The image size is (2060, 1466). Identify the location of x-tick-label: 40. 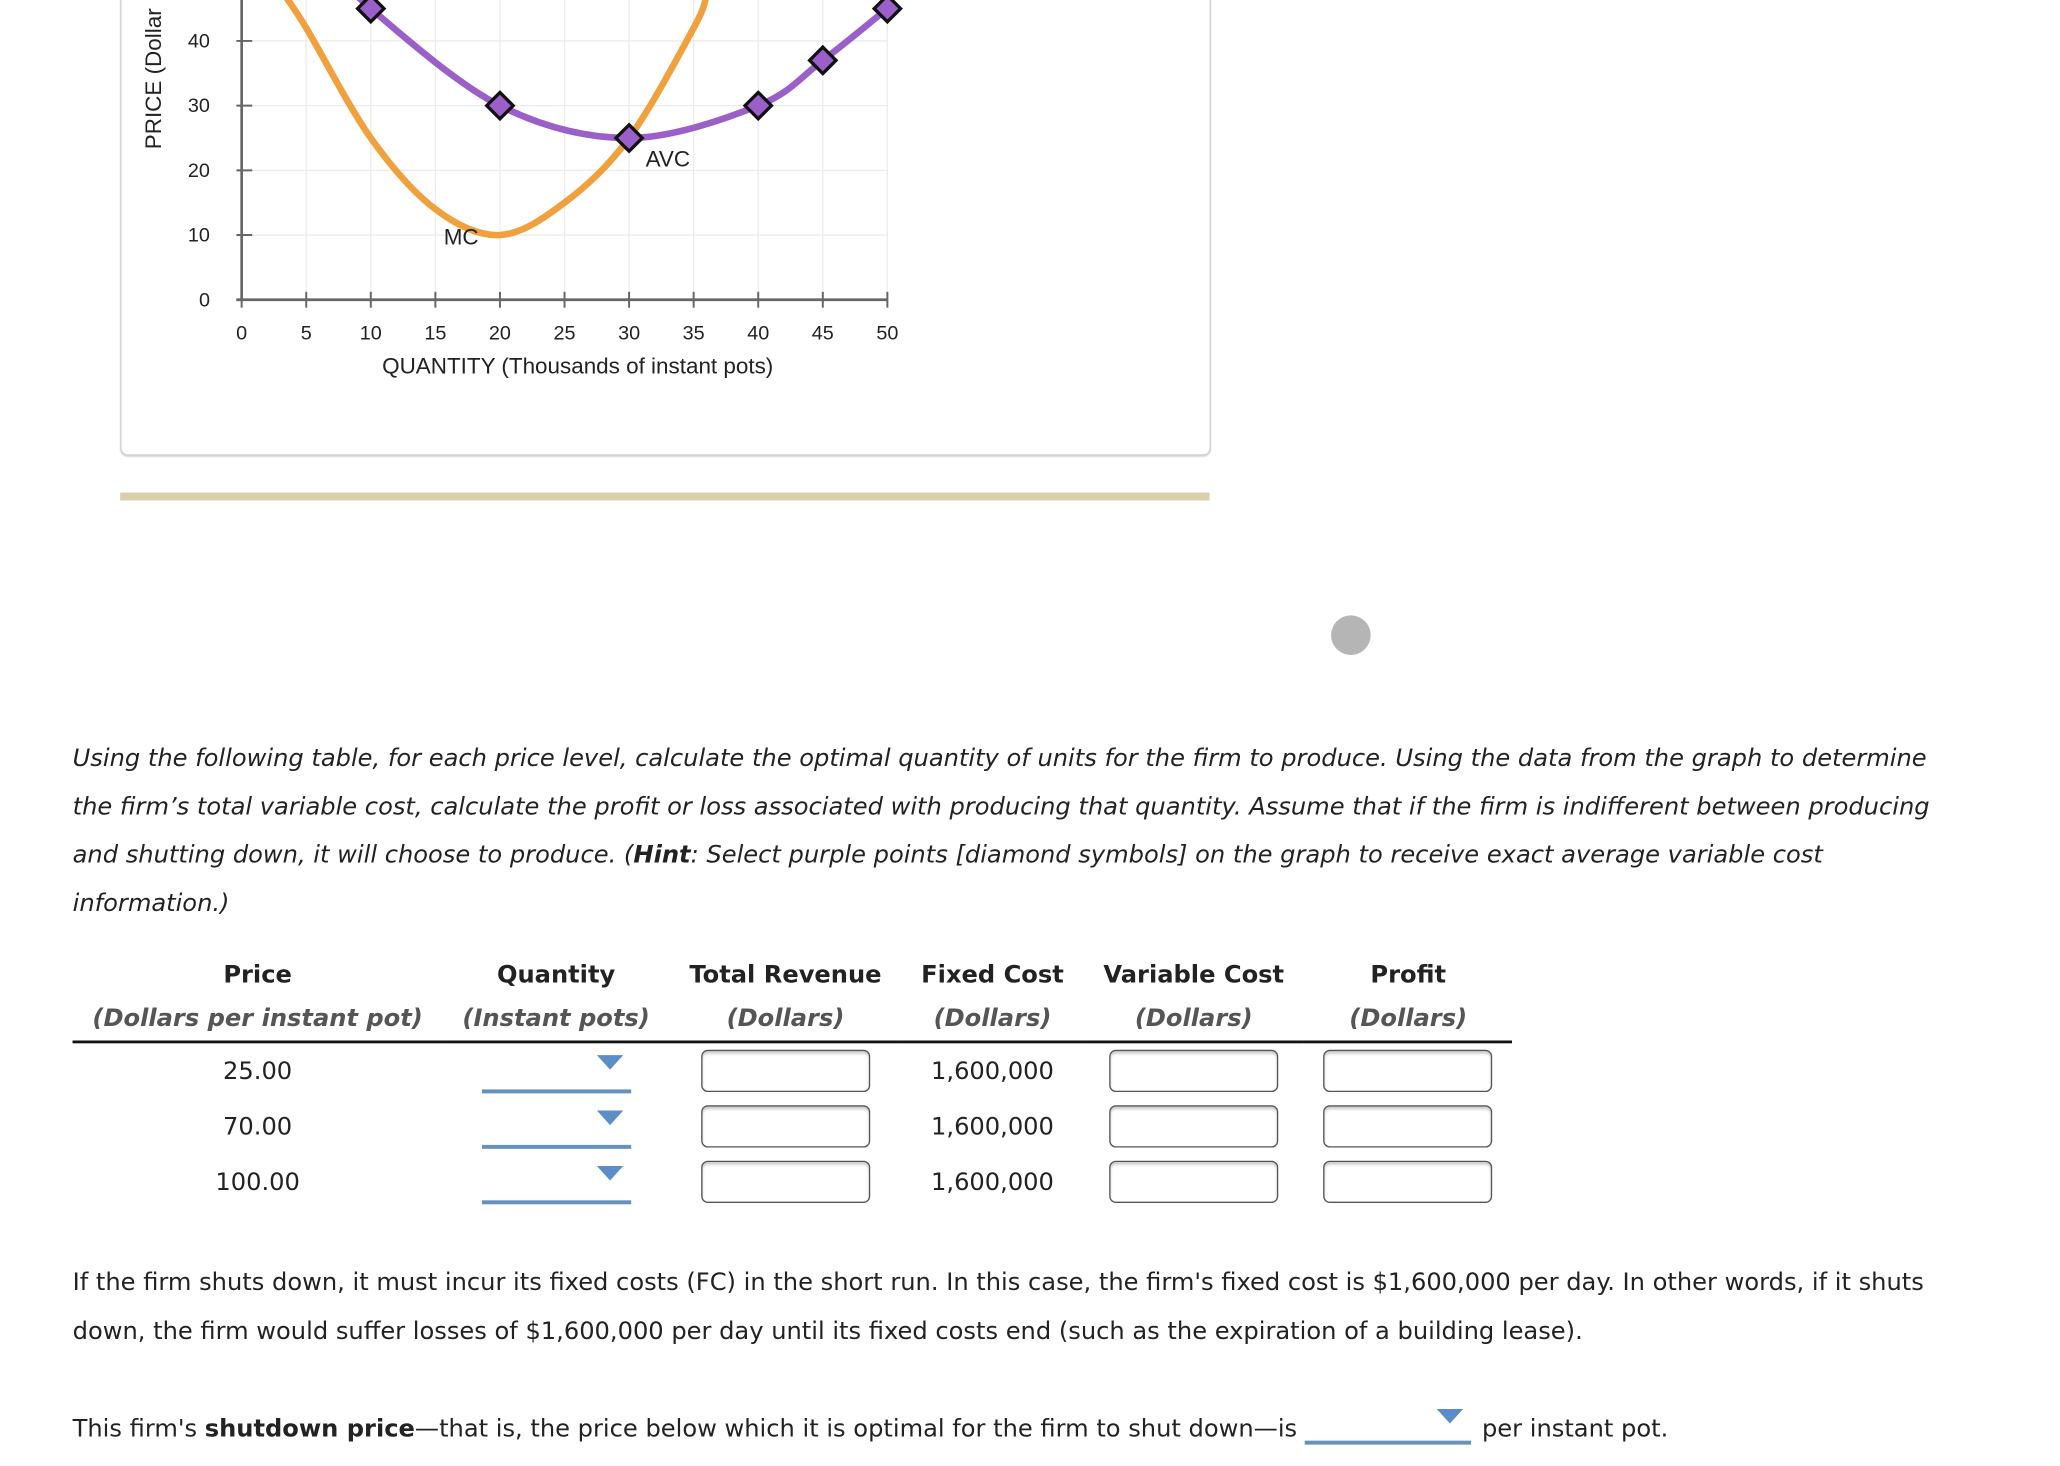
(758, 333).